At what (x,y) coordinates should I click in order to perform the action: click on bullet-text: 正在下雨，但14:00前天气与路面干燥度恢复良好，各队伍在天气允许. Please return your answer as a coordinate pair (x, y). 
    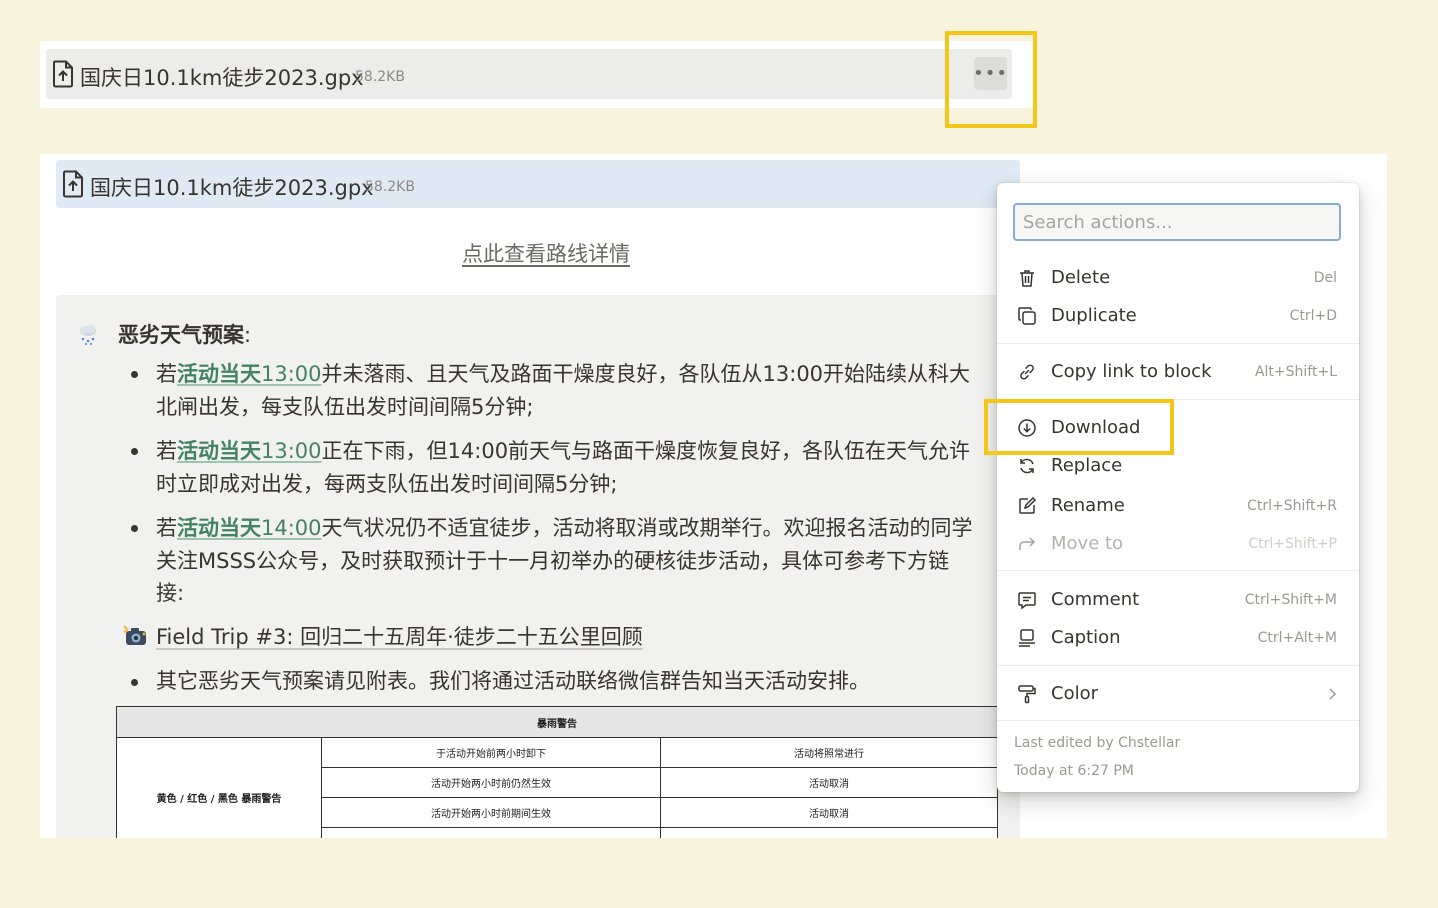
    Looking at the image, I should click on (646, 451).